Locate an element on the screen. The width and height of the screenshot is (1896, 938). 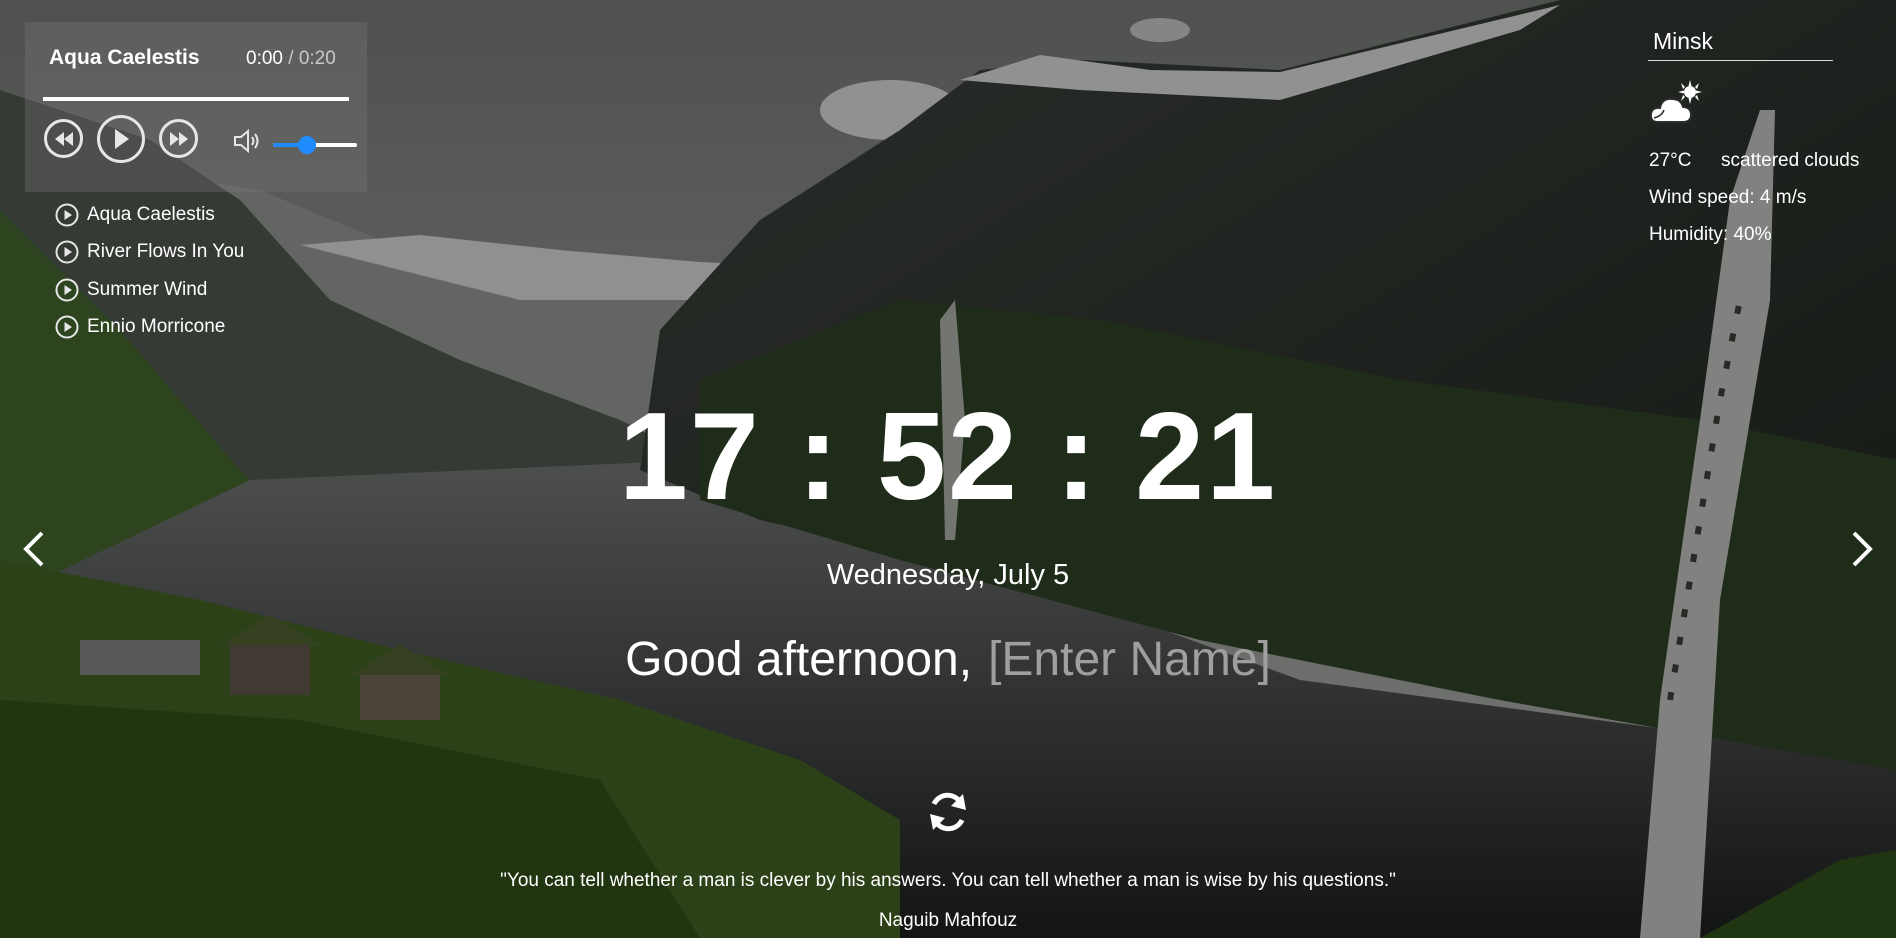
playlist-item: River Flows In You is located at coordinates (149, 253).